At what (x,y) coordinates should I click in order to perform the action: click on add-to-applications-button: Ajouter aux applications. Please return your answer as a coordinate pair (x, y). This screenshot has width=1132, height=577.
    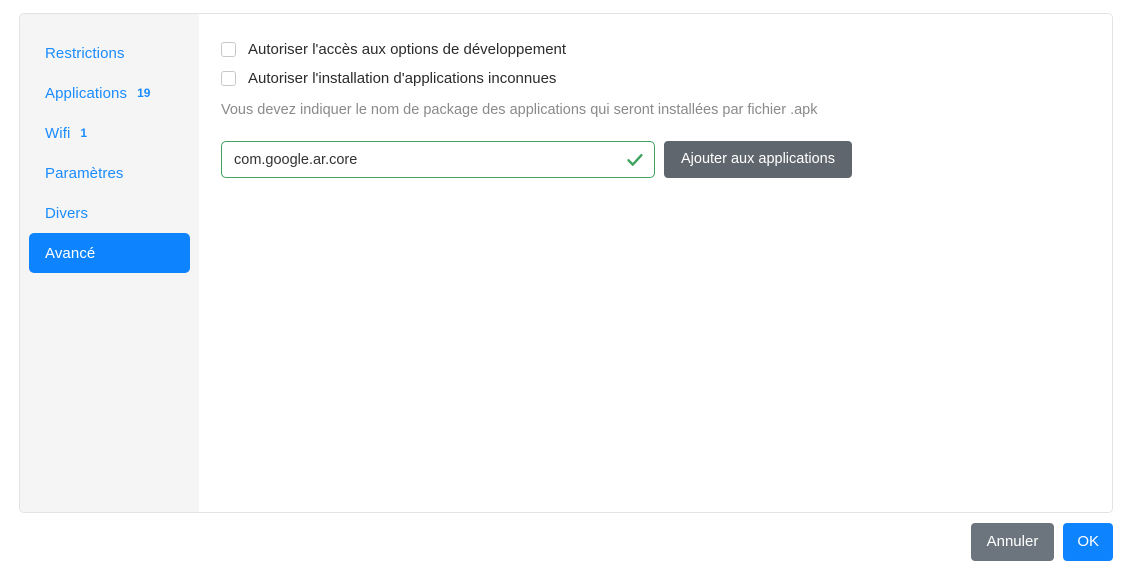
    Looking at the image, I should click on (758, 160).